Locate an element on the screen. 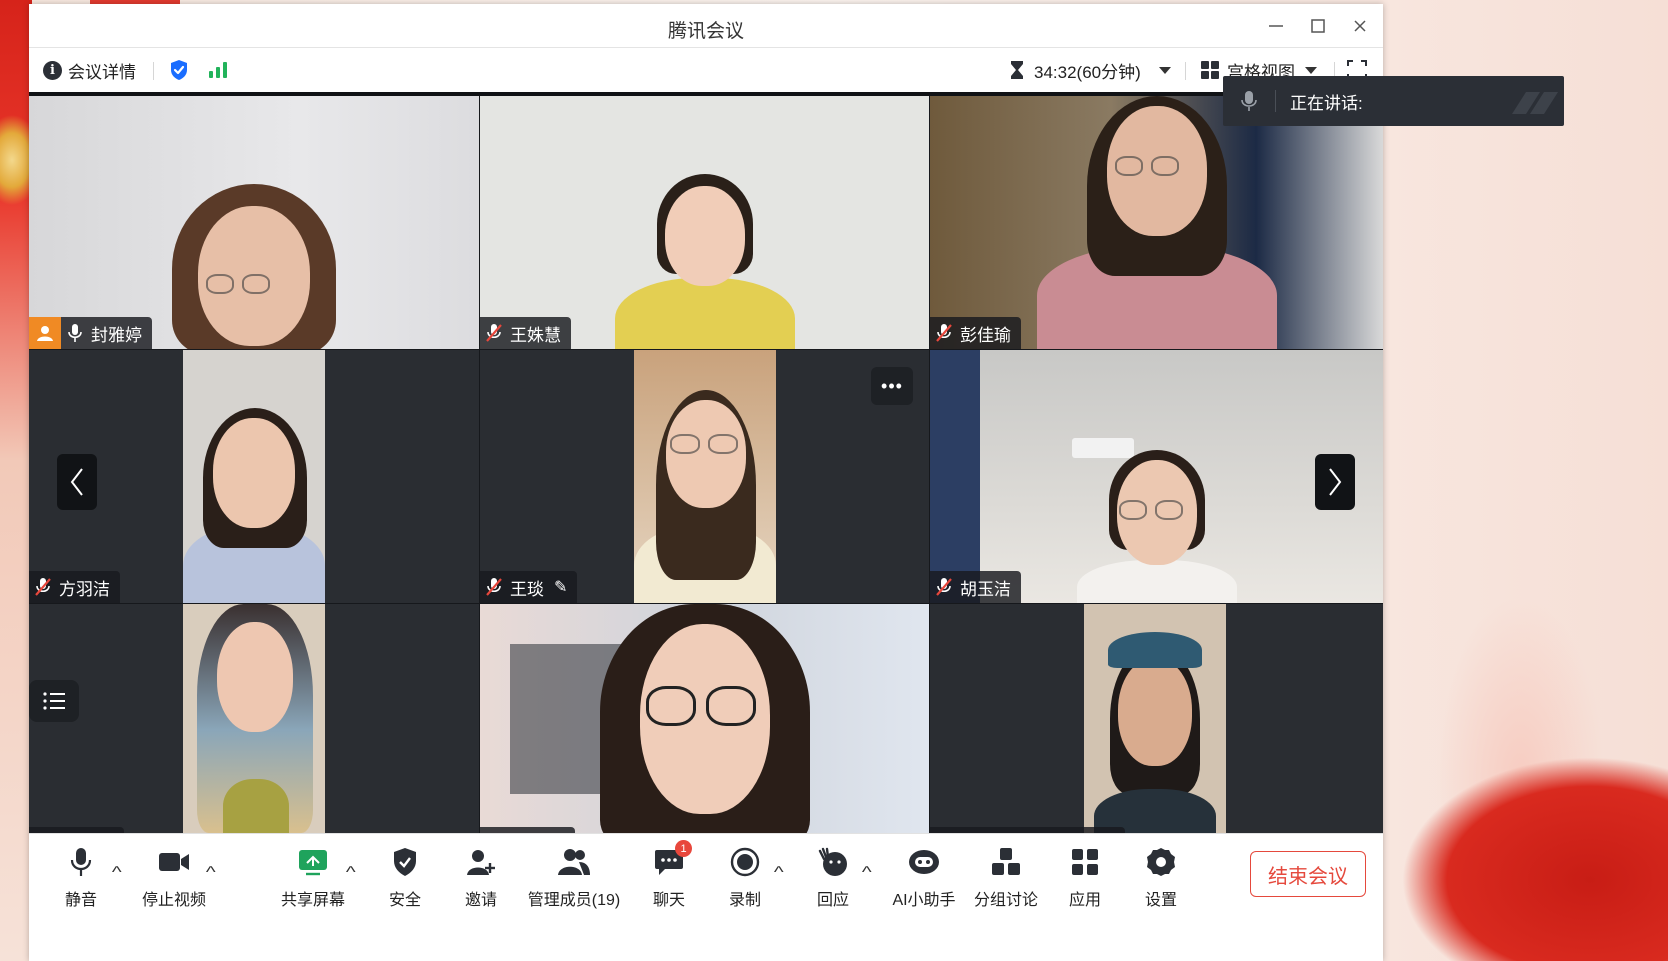 The image size is (1668, 961). participant-name: 胡玉洁 is located at coordinates (985, 589).